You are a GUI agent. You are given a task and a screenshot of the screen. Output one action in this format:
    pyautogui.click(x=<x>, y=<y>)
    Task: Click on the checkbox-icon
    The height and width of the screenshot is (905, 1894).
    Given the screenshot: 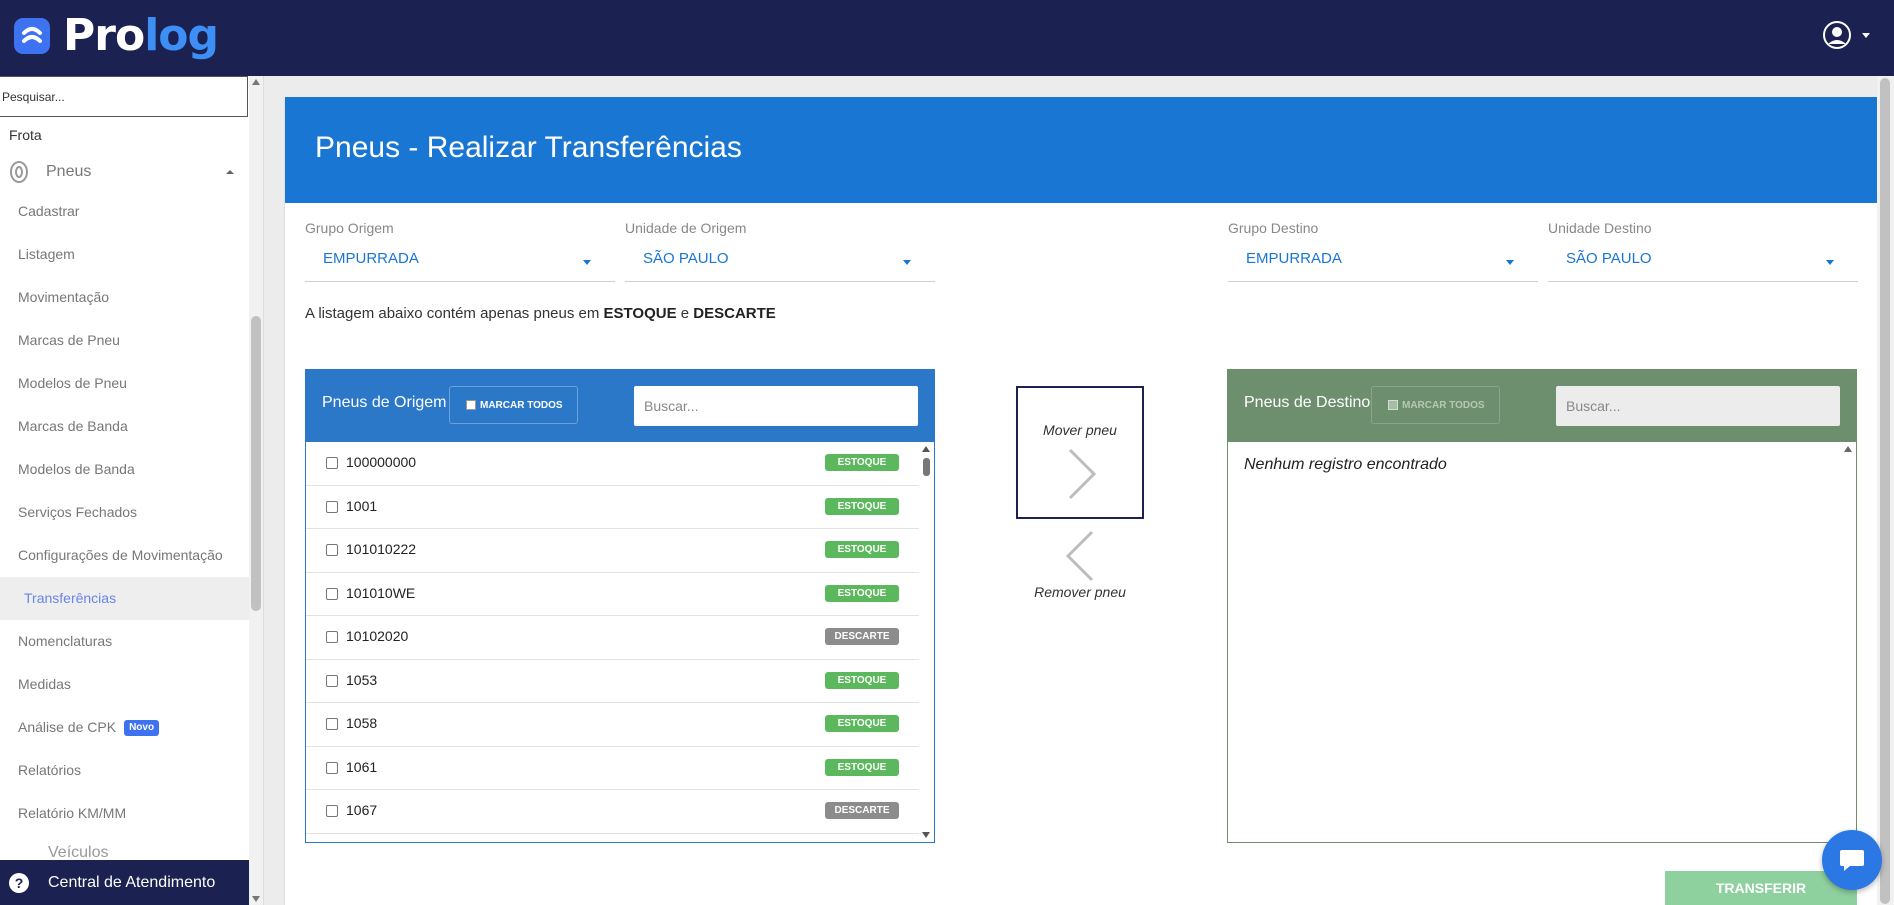 What is the action you would take?
    pyautogui.click(x=1393, y=405)
    